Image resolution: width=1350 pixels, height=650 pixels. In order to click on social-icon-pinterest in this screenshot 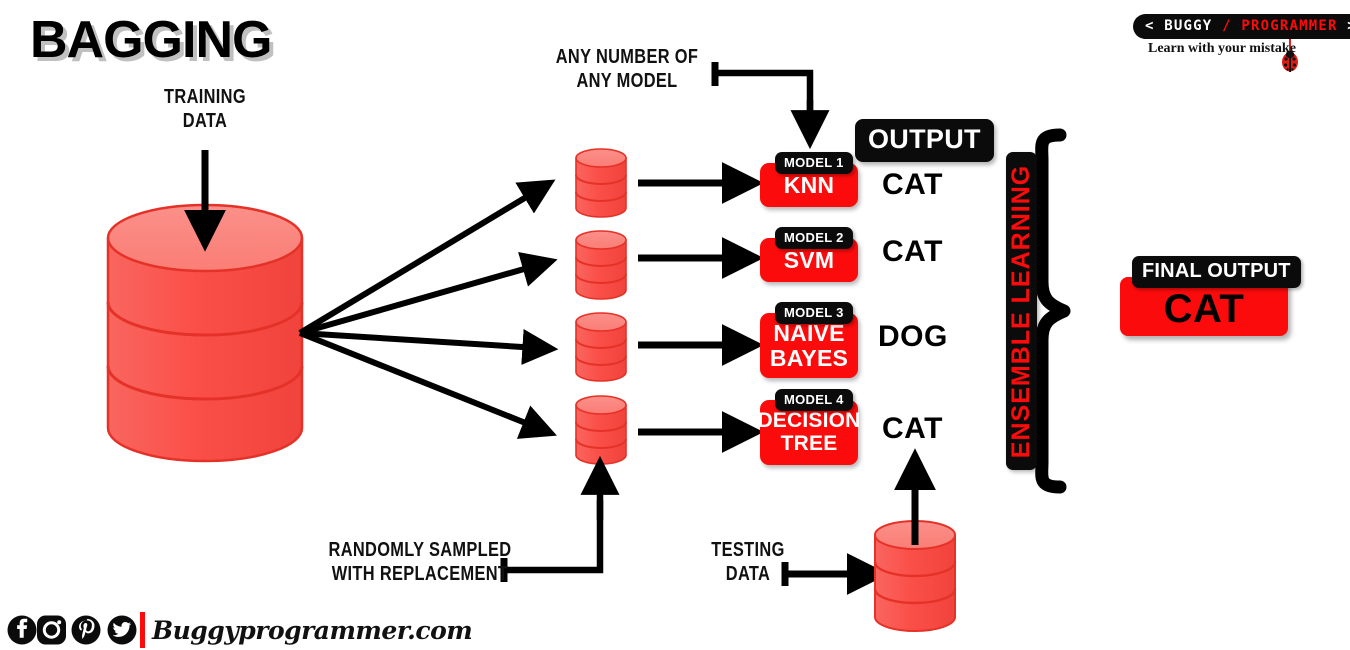, I will do `click(86, 630)`.